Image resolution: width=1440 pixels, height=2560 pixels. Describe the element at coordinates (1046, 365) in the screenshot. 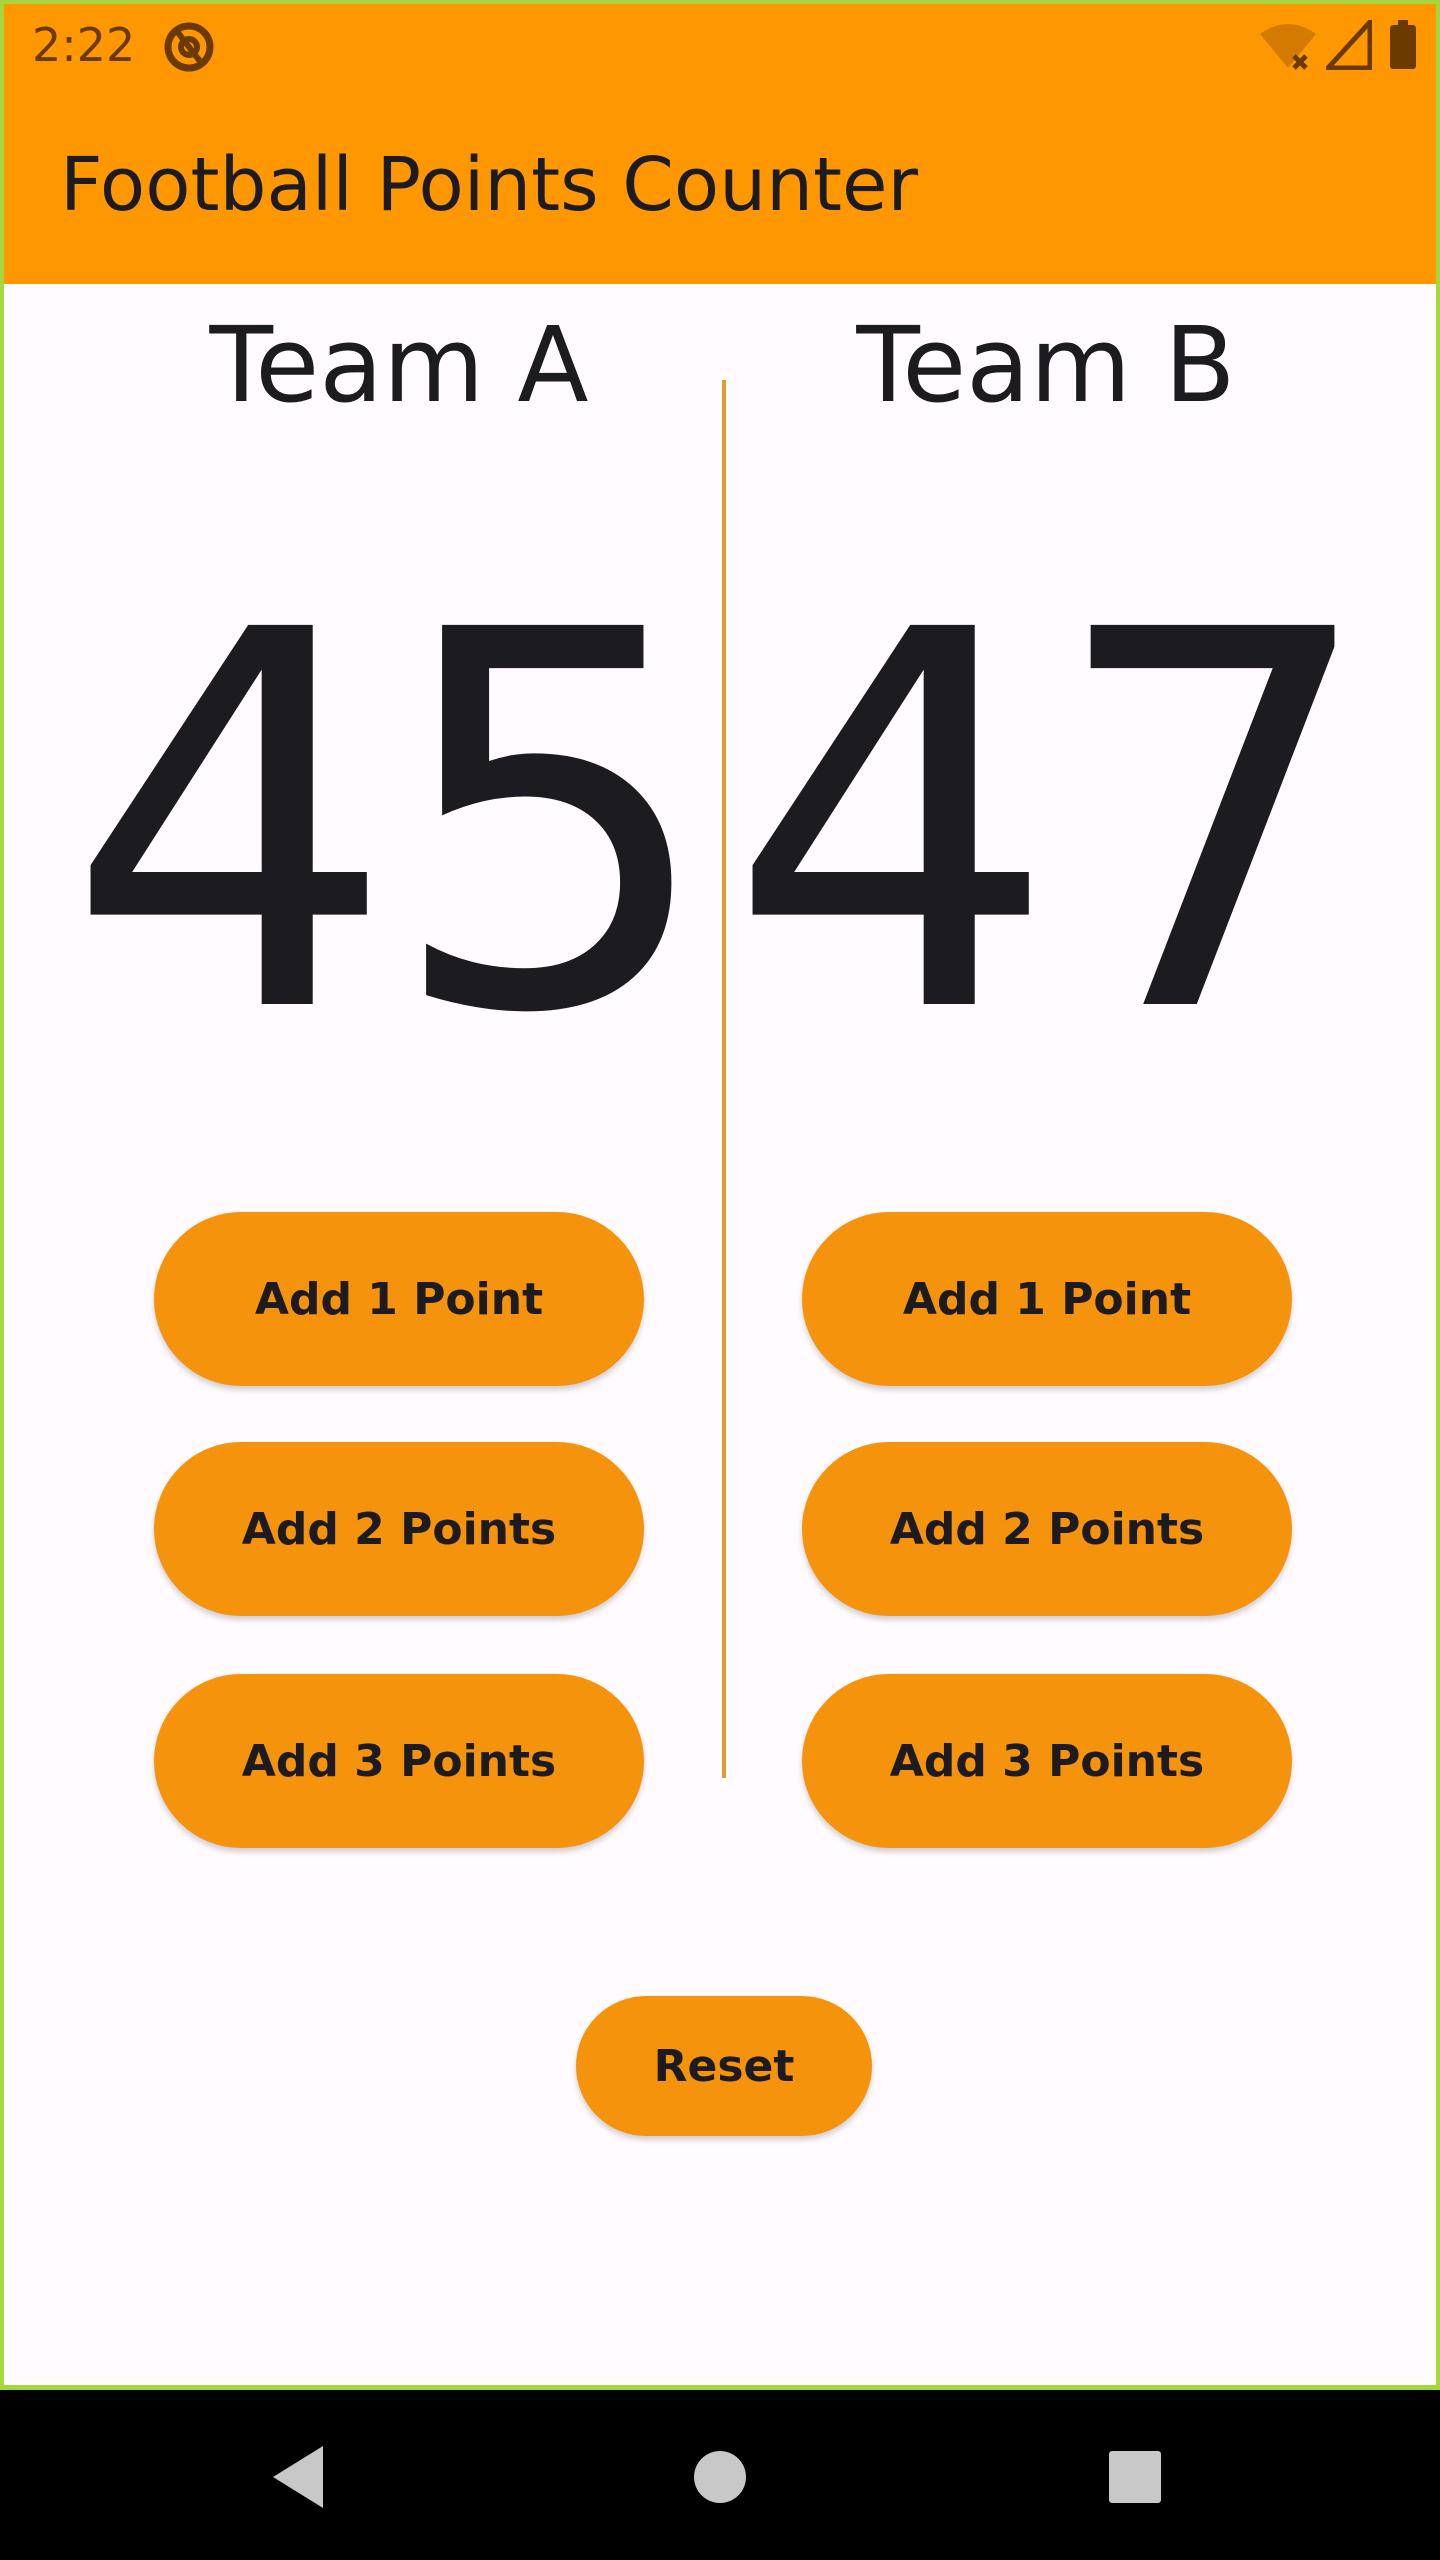

I see `team-b-name: Team B` at that location.